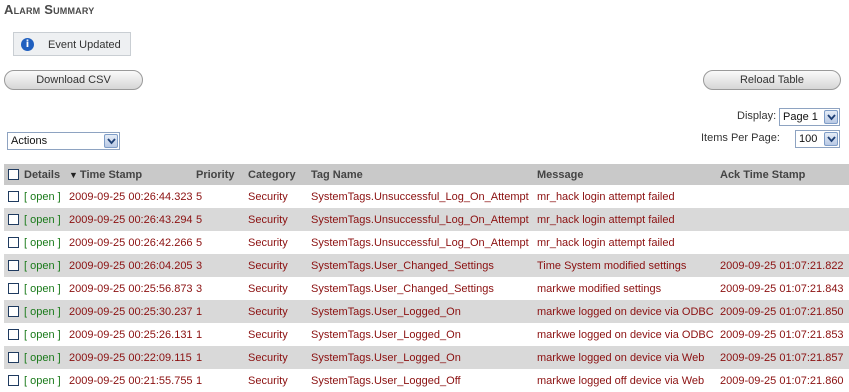 Image resolution: width=849 pixels, height=392 pixels. What do you see at coordinates (222, 288) in the screenshot?
I see `row-priority-cell: 3` at bounding box center [222, 288].